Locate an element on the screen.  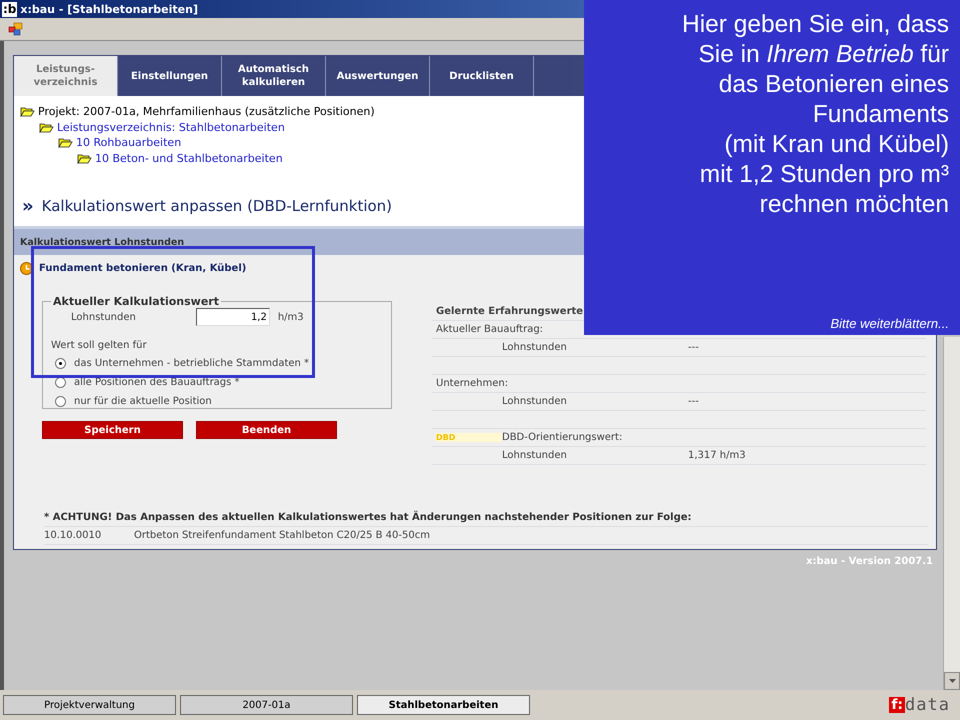
scrollbar is located at coordinates (951, 513).